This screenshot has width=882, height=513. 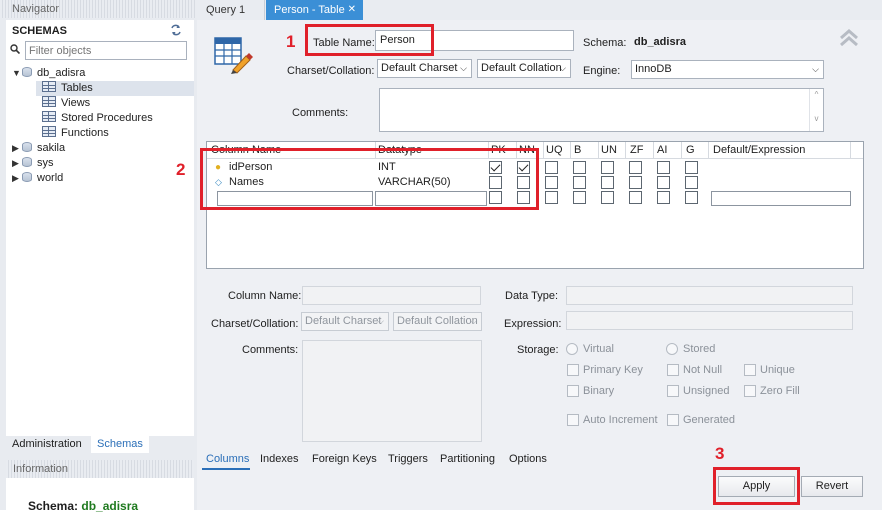 What do you see at coordinates (320, 113) in the screenshot?
I see `comments-label: Comments:` at bounding box center [320, 113].